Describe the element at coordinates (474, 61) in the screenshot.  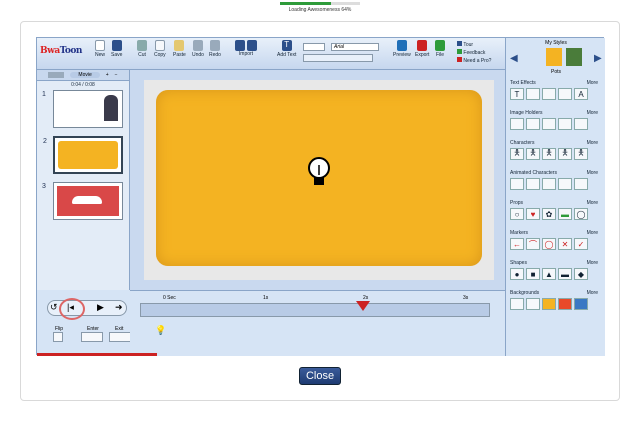
I see `need-pro-link: Need a Pro?` at that location.